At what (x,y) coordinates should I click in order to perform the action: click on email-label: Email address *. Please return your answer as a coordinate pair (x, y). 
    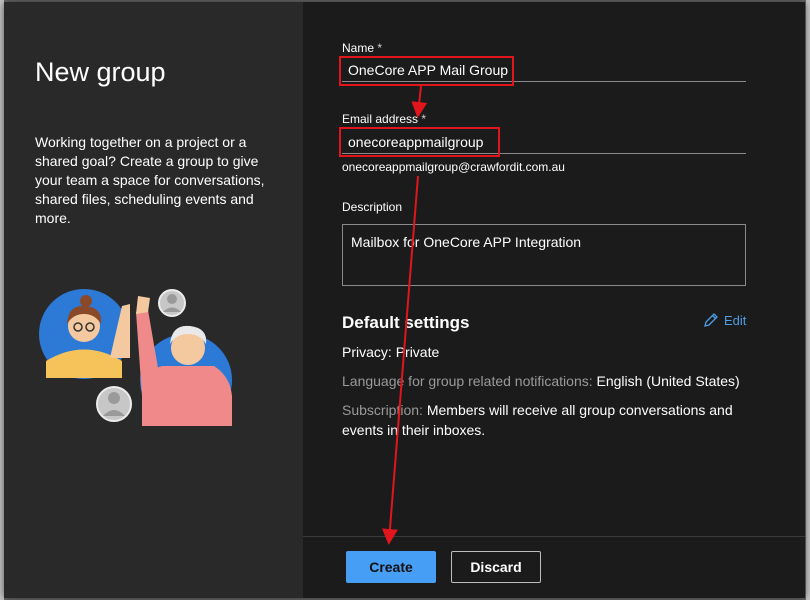
    Looking at the image, I should click on (384, 119).